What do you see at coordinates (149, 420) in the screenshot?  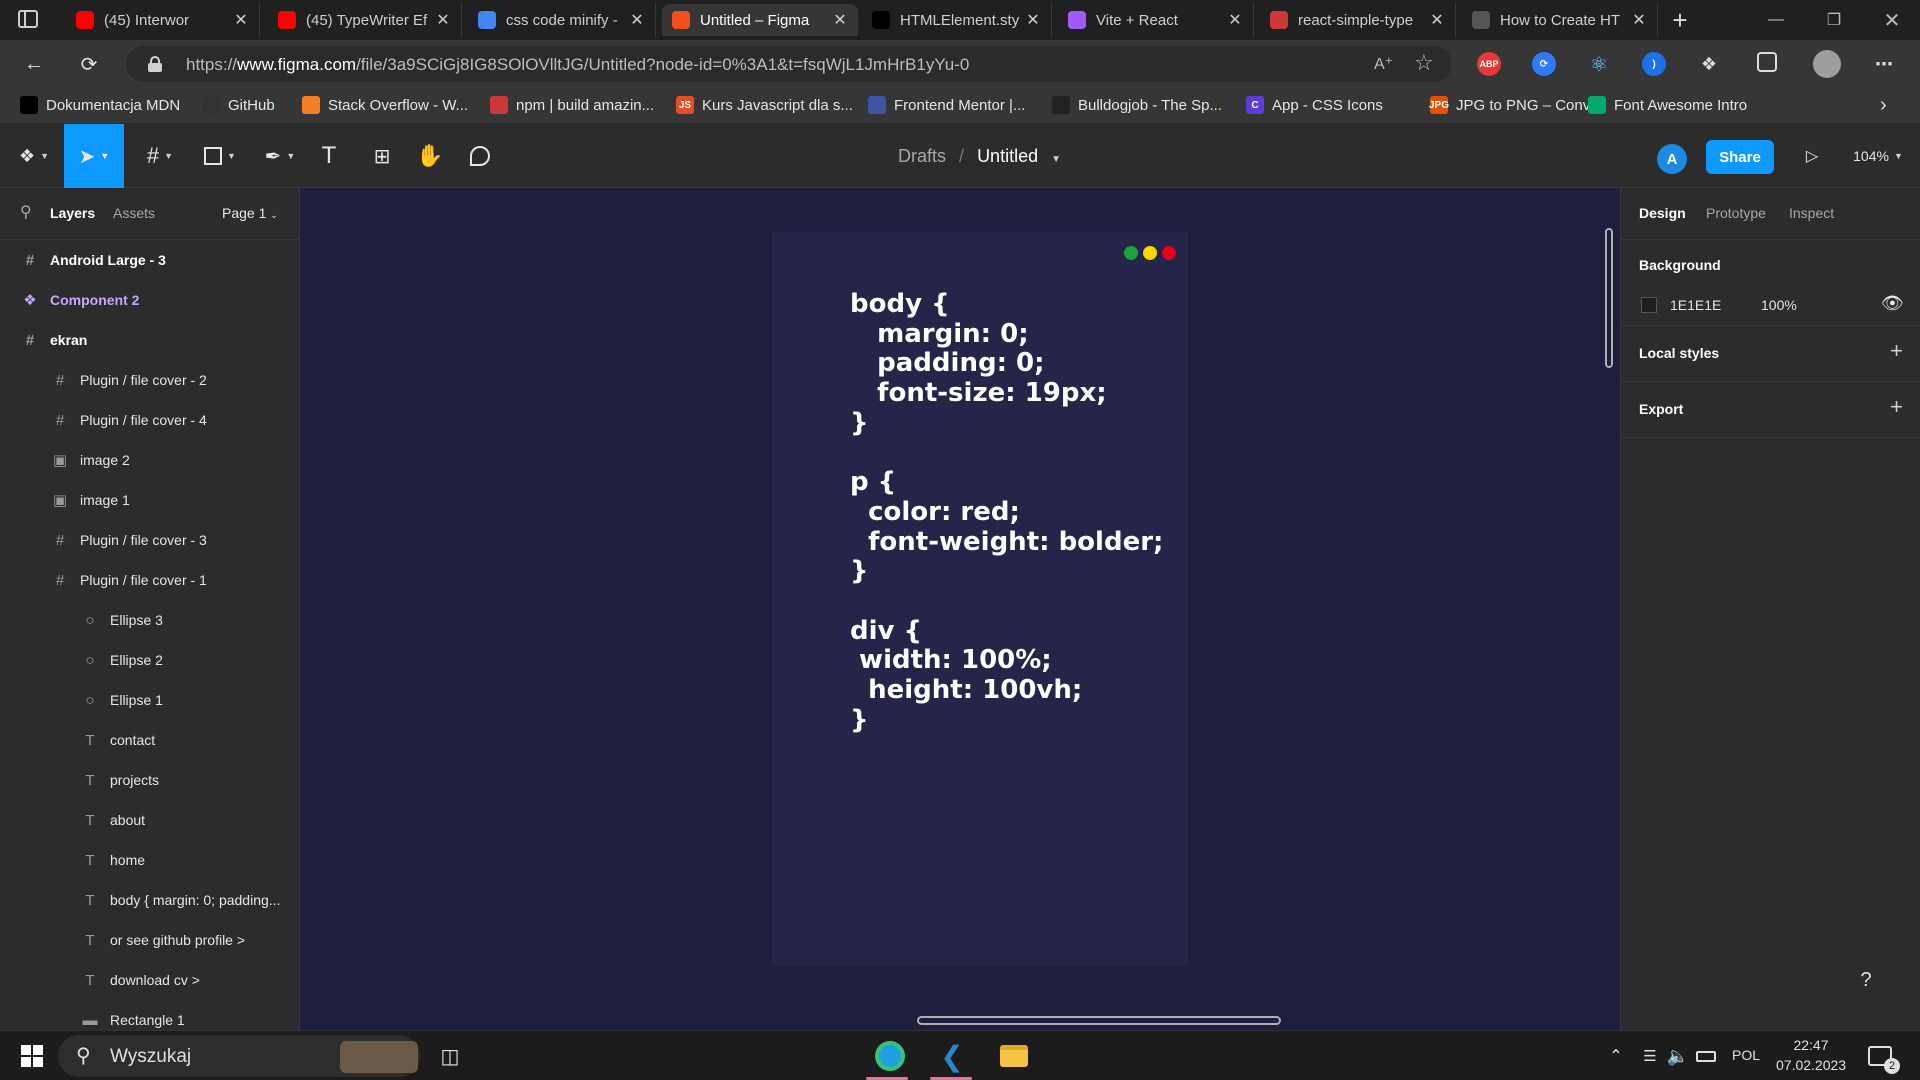 I see `layer-row: # Plugin / file cover - 4` at bounding box center [149, 420].